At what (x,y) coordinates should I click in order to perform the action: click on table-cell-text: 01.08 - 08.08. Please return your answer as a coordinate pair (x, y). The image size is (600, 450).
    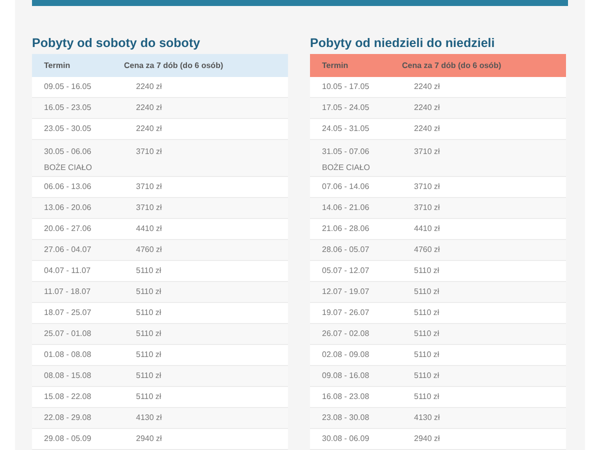
    Looking at the image, I should click on (68, 355).